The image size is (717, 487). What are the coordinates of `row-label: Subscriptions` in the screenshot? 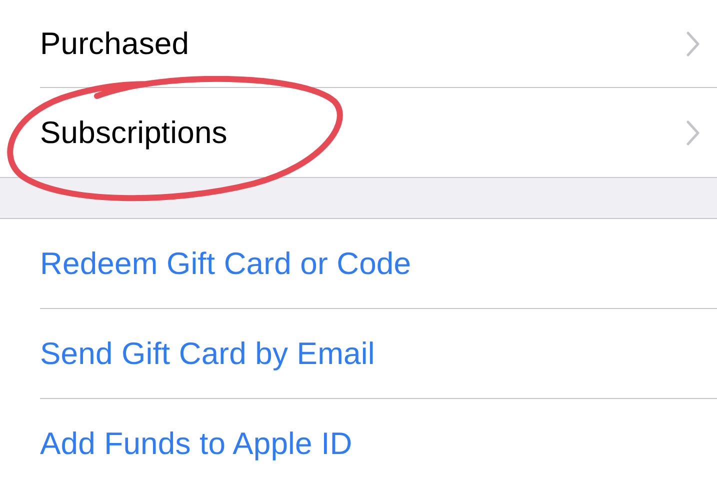 It's located at (134, 132).